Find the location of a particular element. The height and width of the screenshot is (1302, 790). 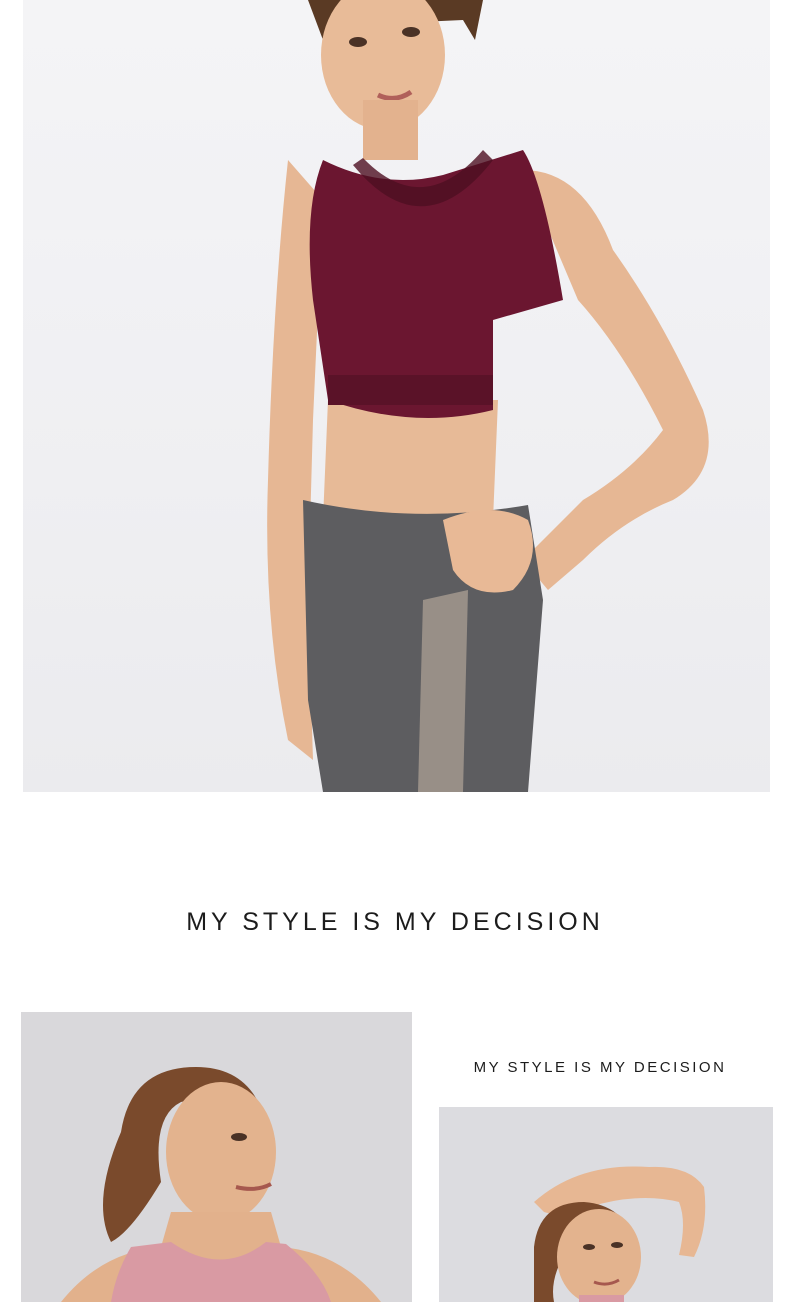

headline-tagline: MY STYLE IS MY DECISION is located at coordinates (395, 922).